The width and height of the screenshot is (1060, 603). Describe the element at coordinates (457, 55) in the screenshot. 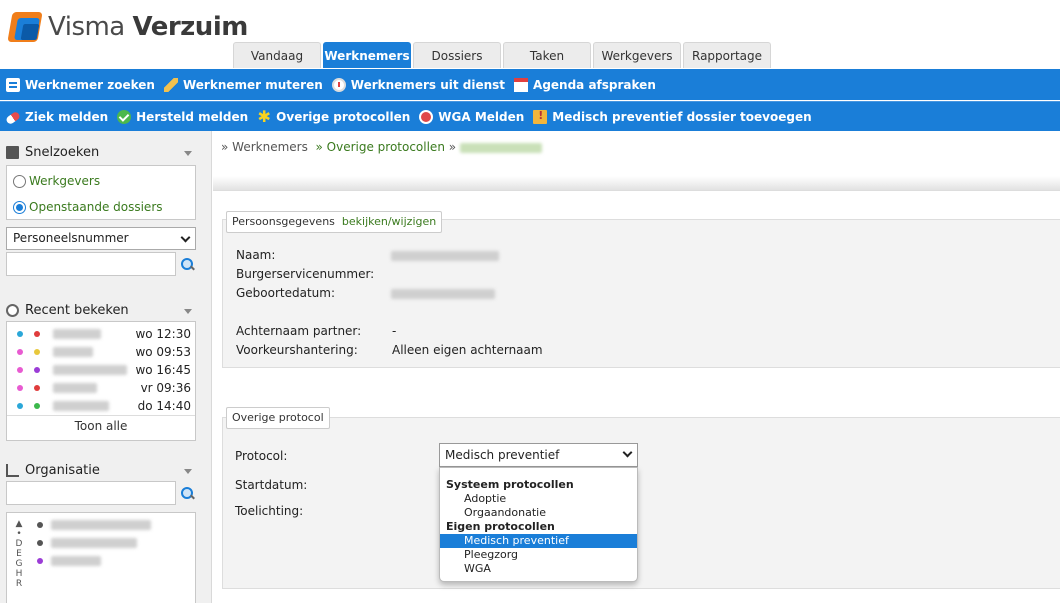

I see `tab-dossiers: Dossiers` at that location.